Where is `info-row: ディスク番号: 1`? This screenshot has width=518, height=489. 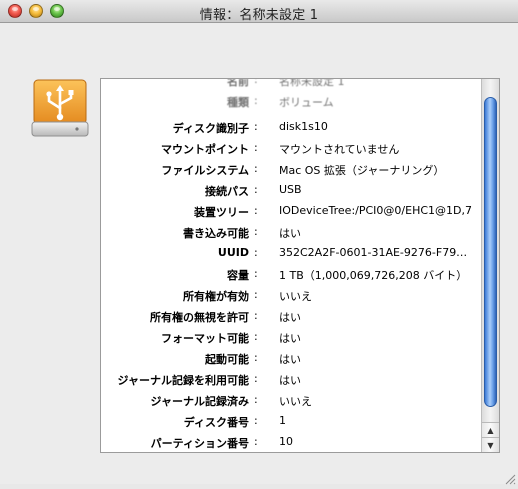 info-row: ディスク番号: 1 is located at coordinates (291, 420).